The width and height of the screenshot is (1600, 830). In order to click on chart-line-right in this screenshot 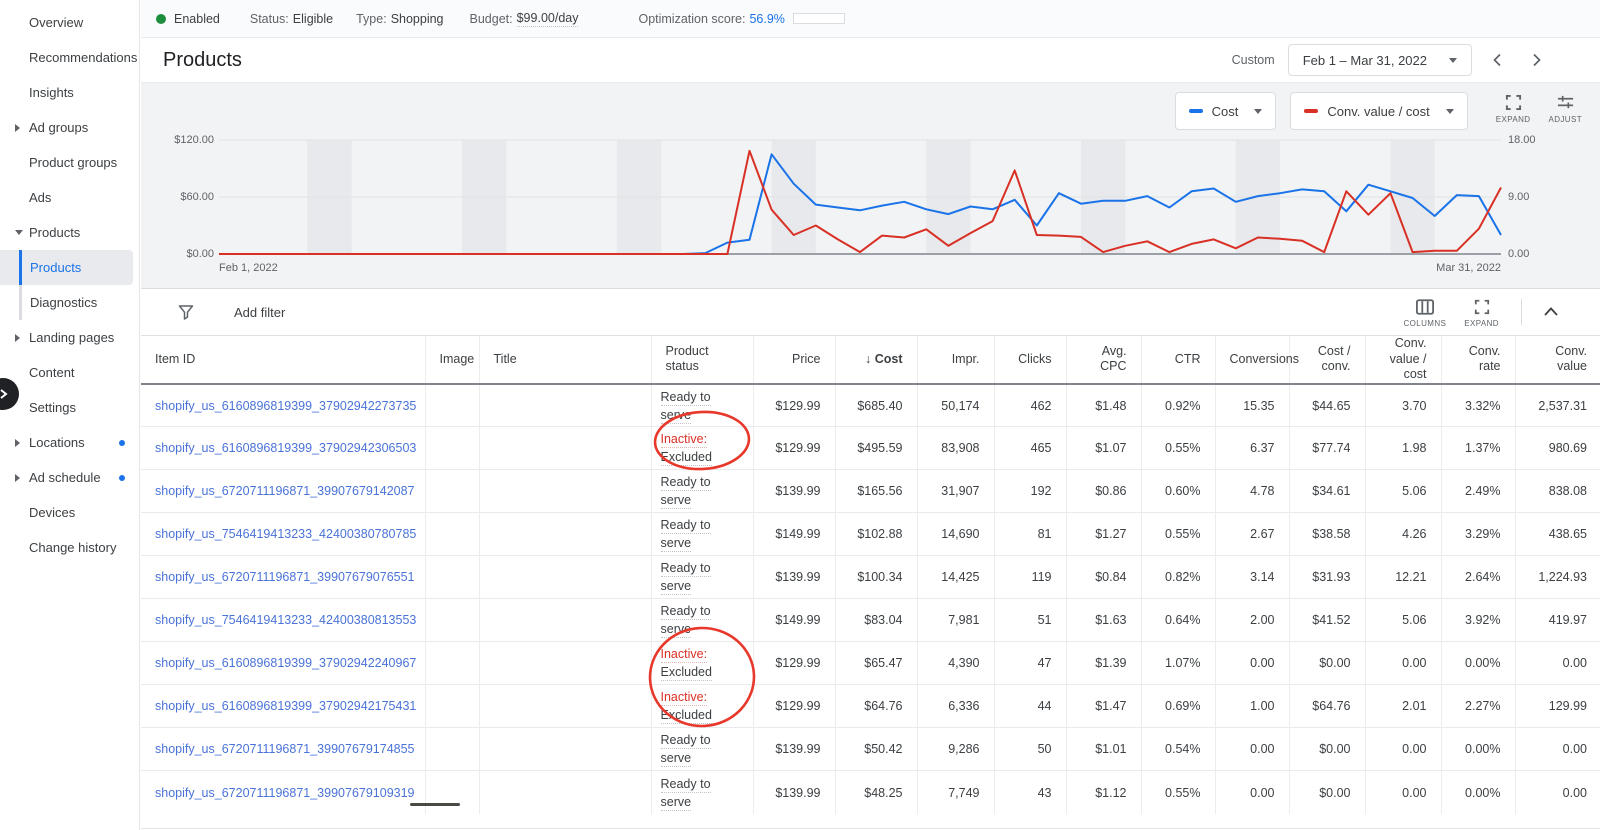, I will do `click(860, 202)`.